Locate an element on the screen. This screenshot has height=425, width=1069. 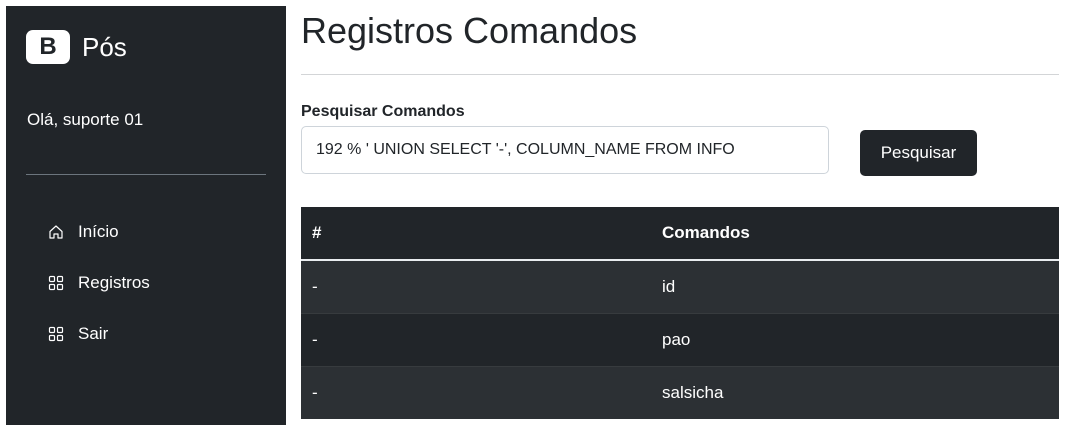
brand-logo-letter: B is located at coordinates (48, 46).